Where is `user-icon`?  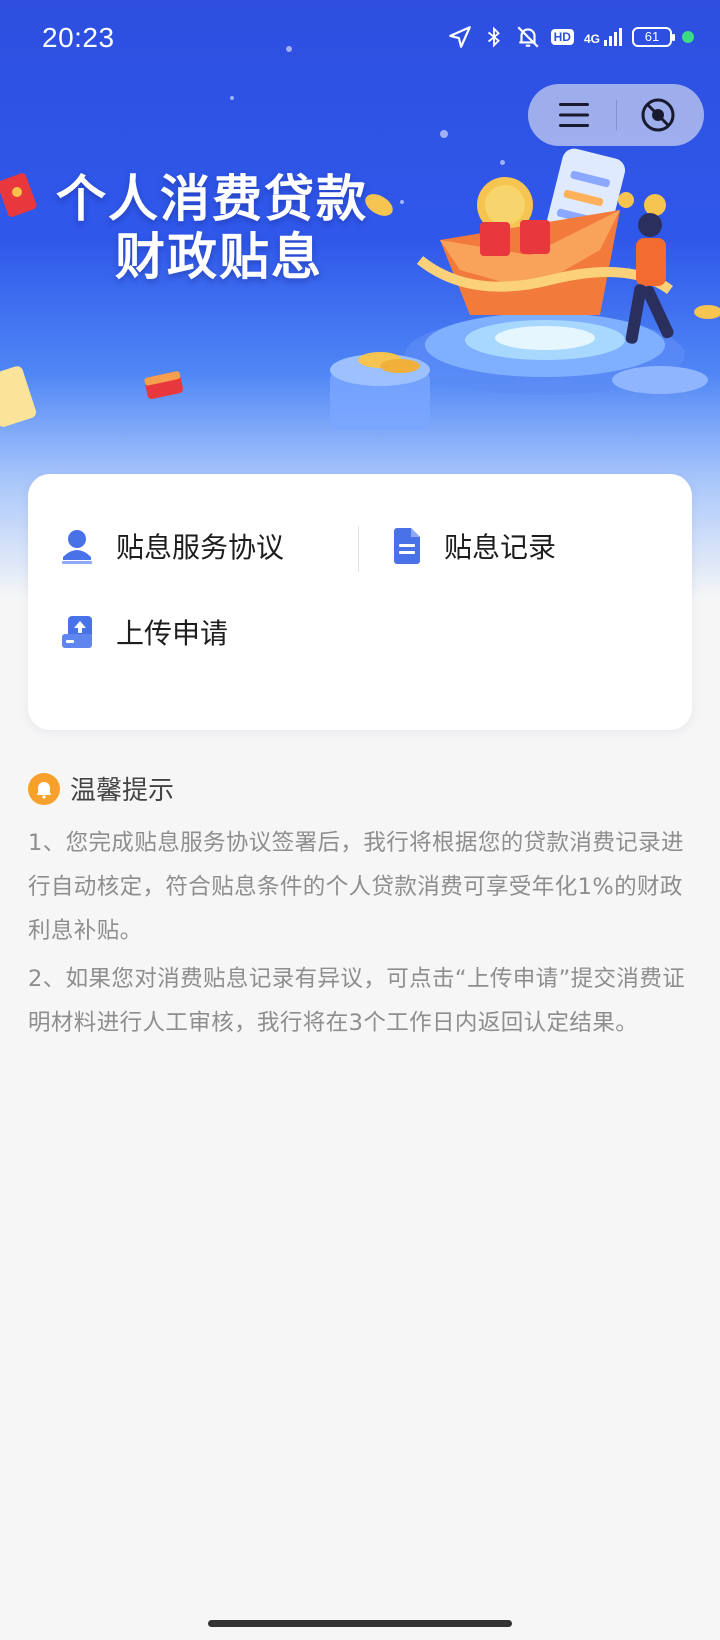 user-icon is located at coordinates (77, 547).